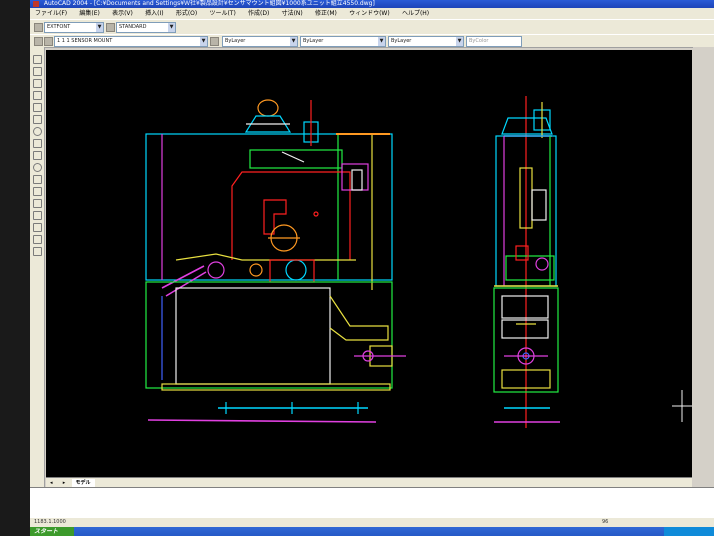  I want to click on layer-state-icon, so click(48, 41).